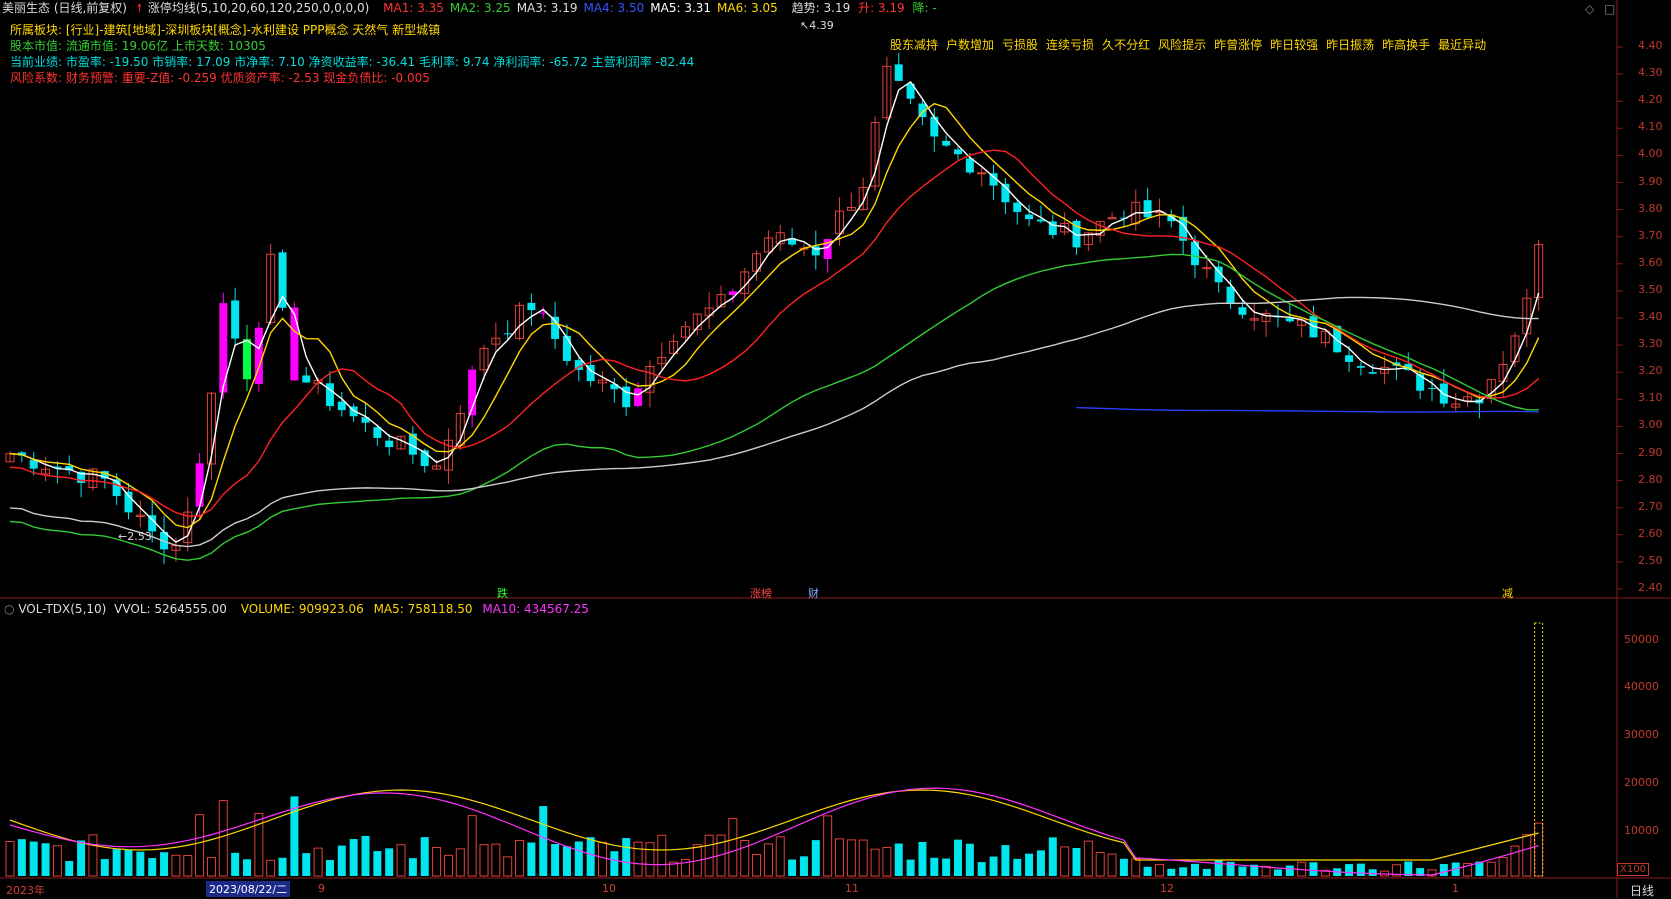 This screenshot has width=1671, height=899. What do you see at coordinates (1641, 734) in the screenshot?
I see `volume-tick: 30000` at bounding box center [1641, 734].